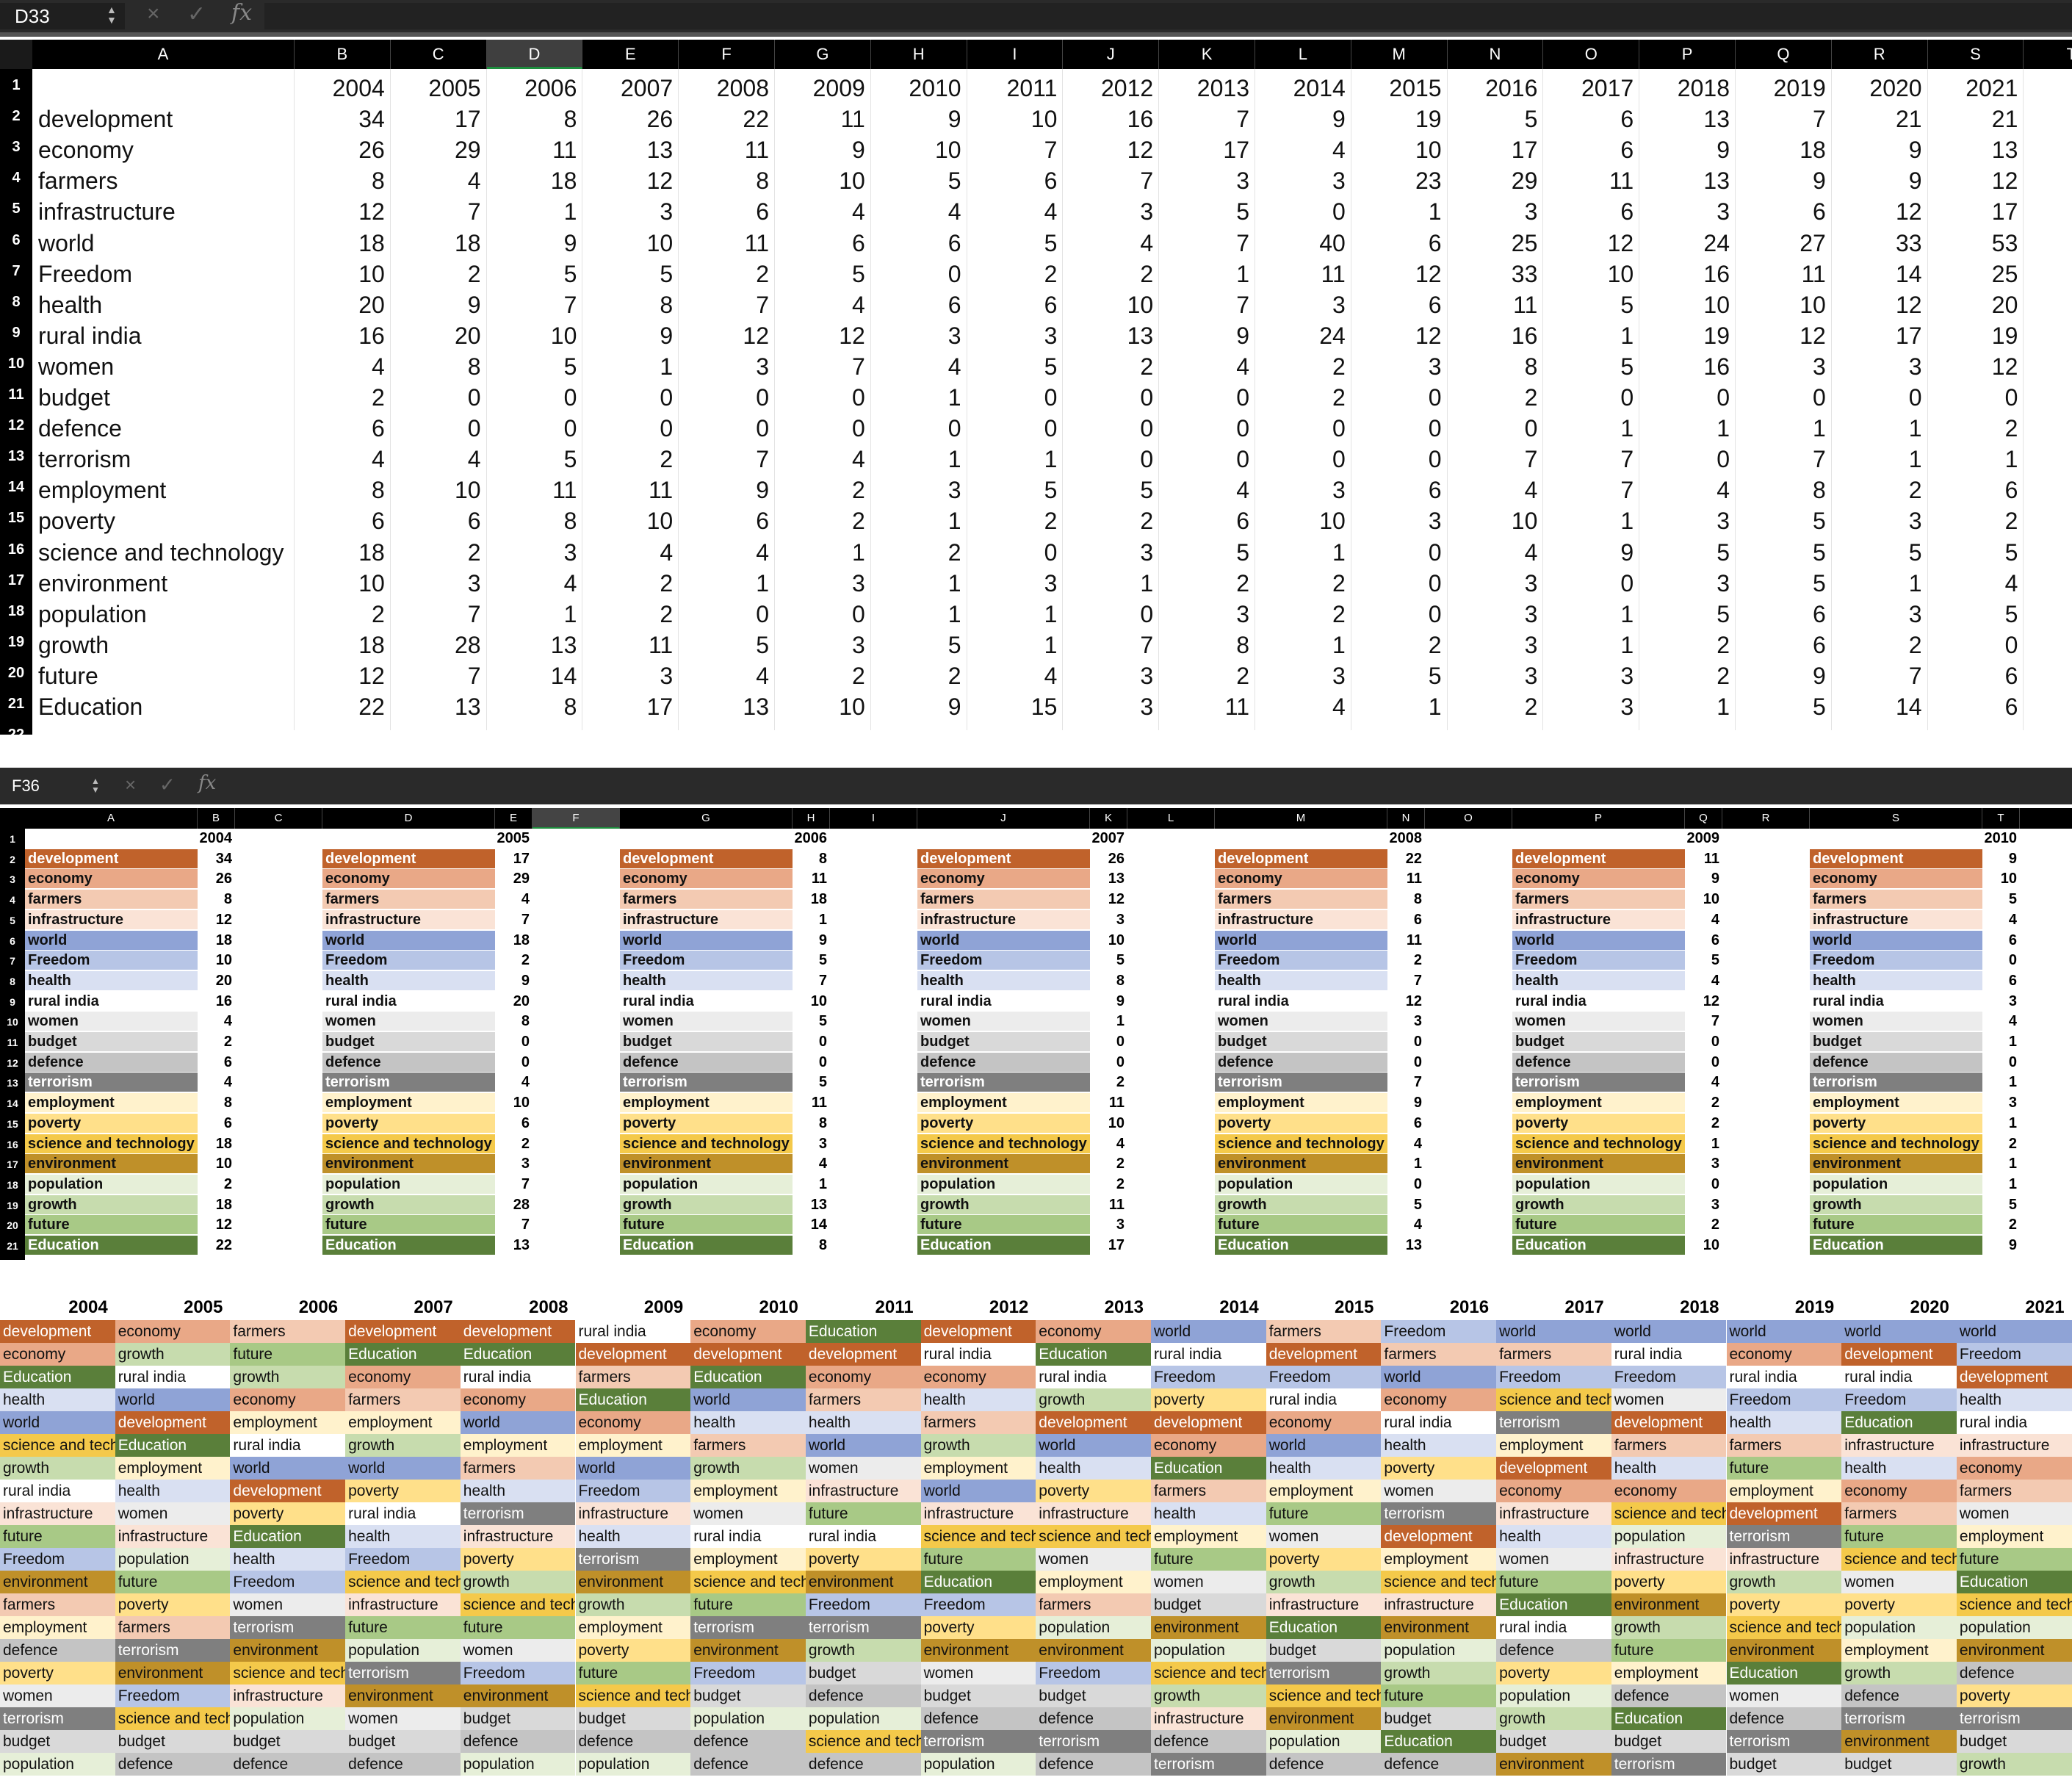 Image resolution: width=2072 pixels, height=1780 pixels. What do you see at coordinates (105, 119) in the screenshot?
I see `topic-cell: development` at bounding box center [105, 119].